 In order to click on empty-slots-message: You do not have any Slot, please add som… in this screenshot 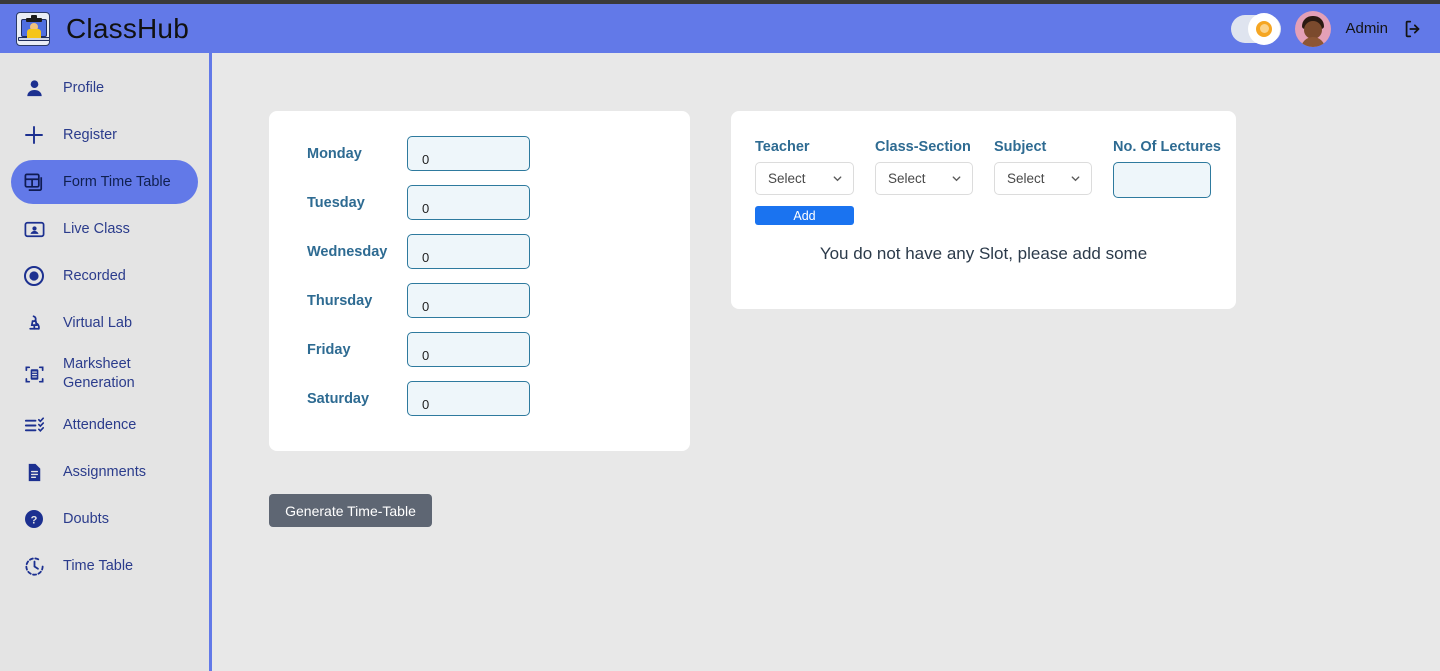, I will do `click(983, 253)`.